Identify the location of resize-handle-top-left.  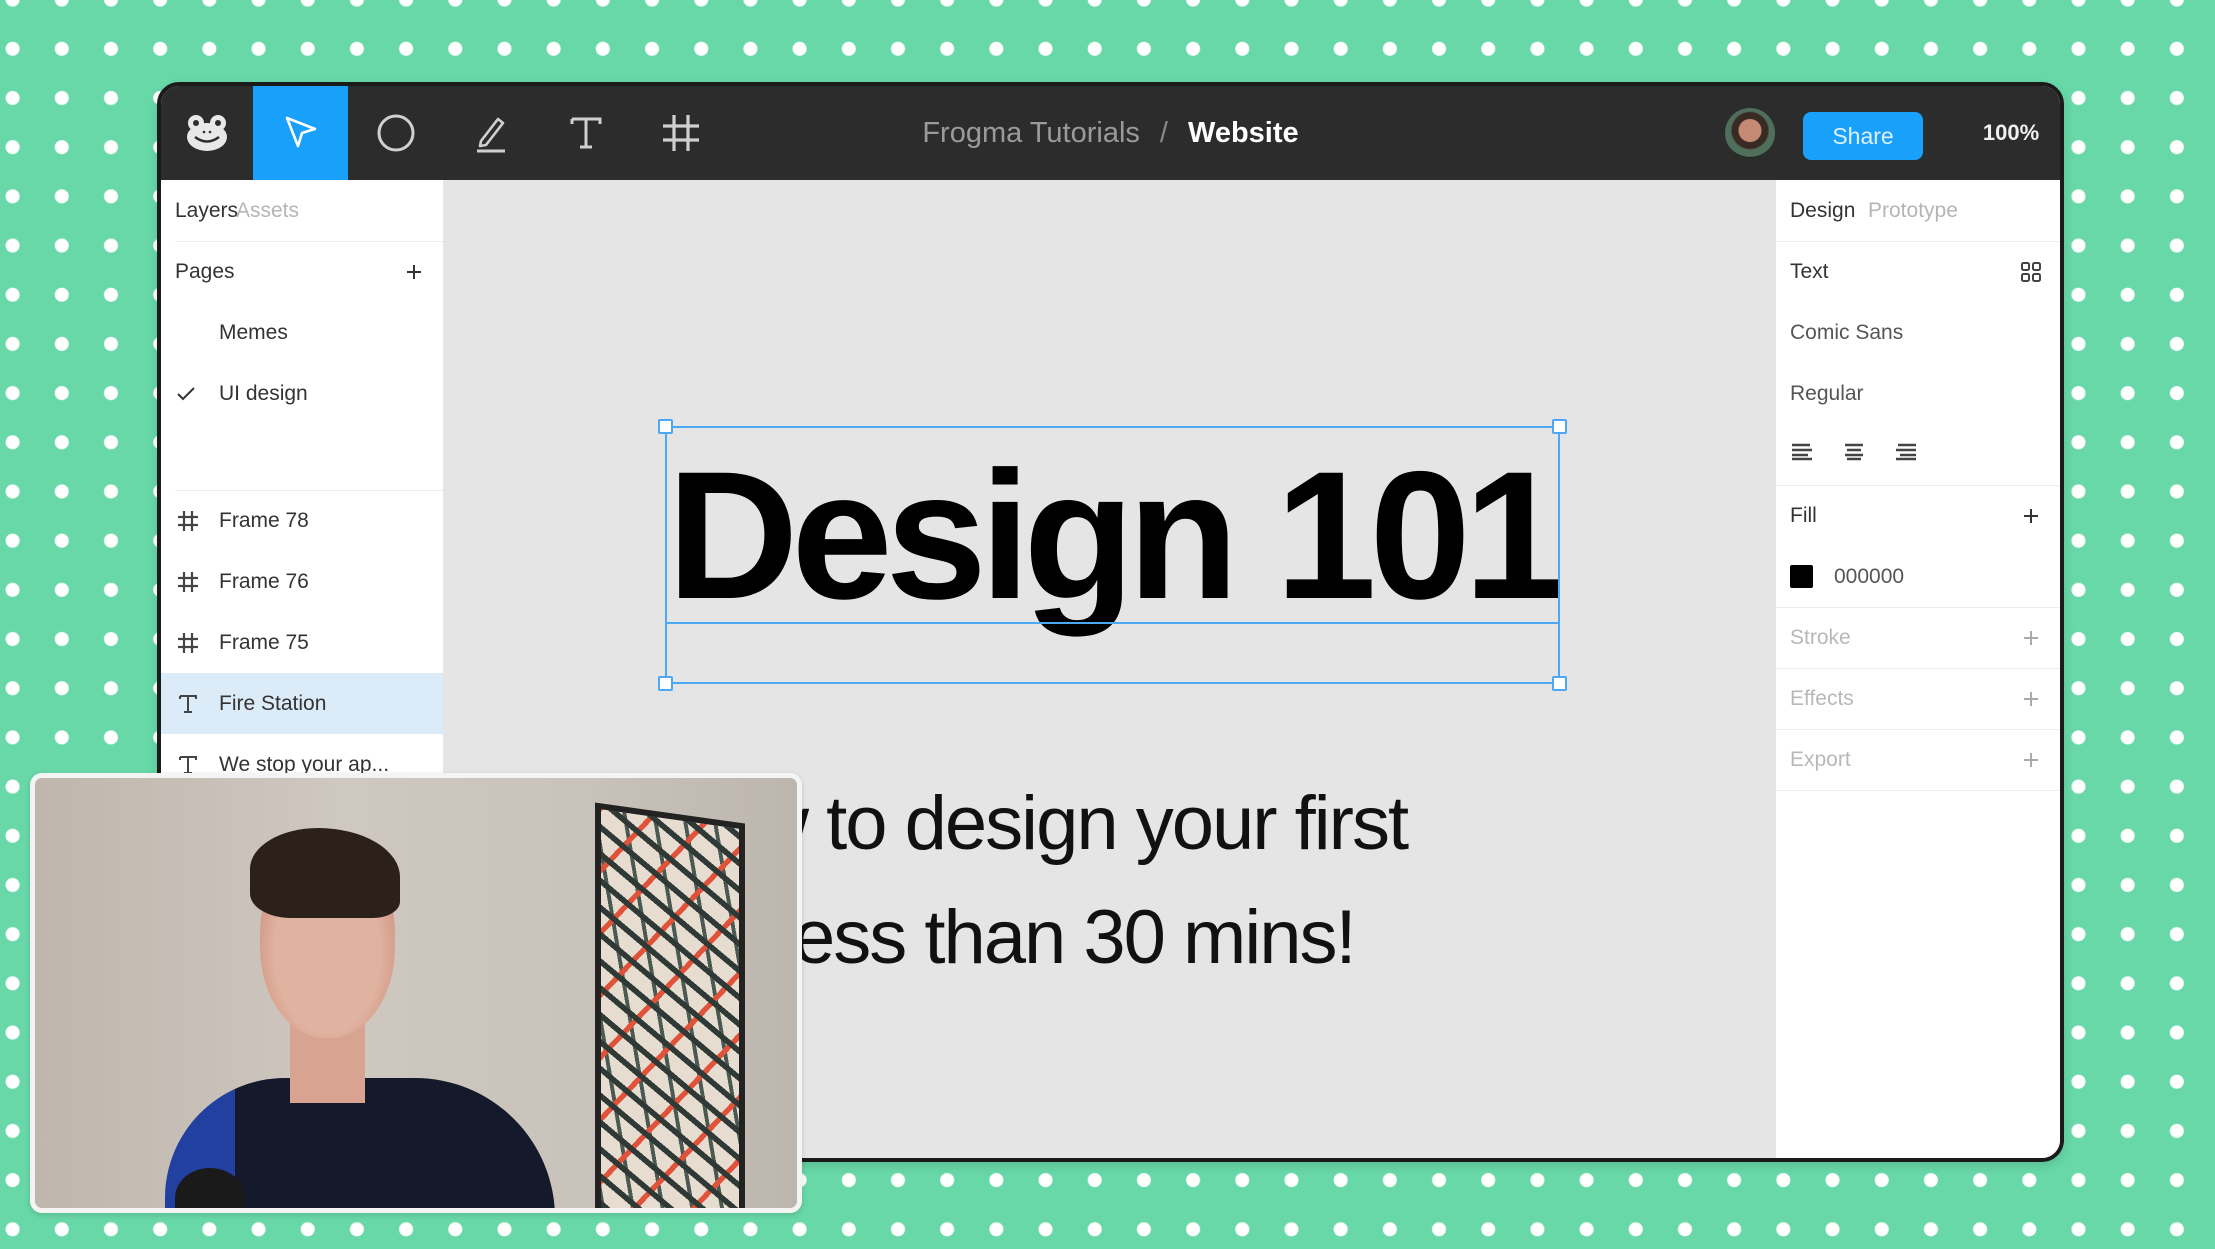
(665, 426).